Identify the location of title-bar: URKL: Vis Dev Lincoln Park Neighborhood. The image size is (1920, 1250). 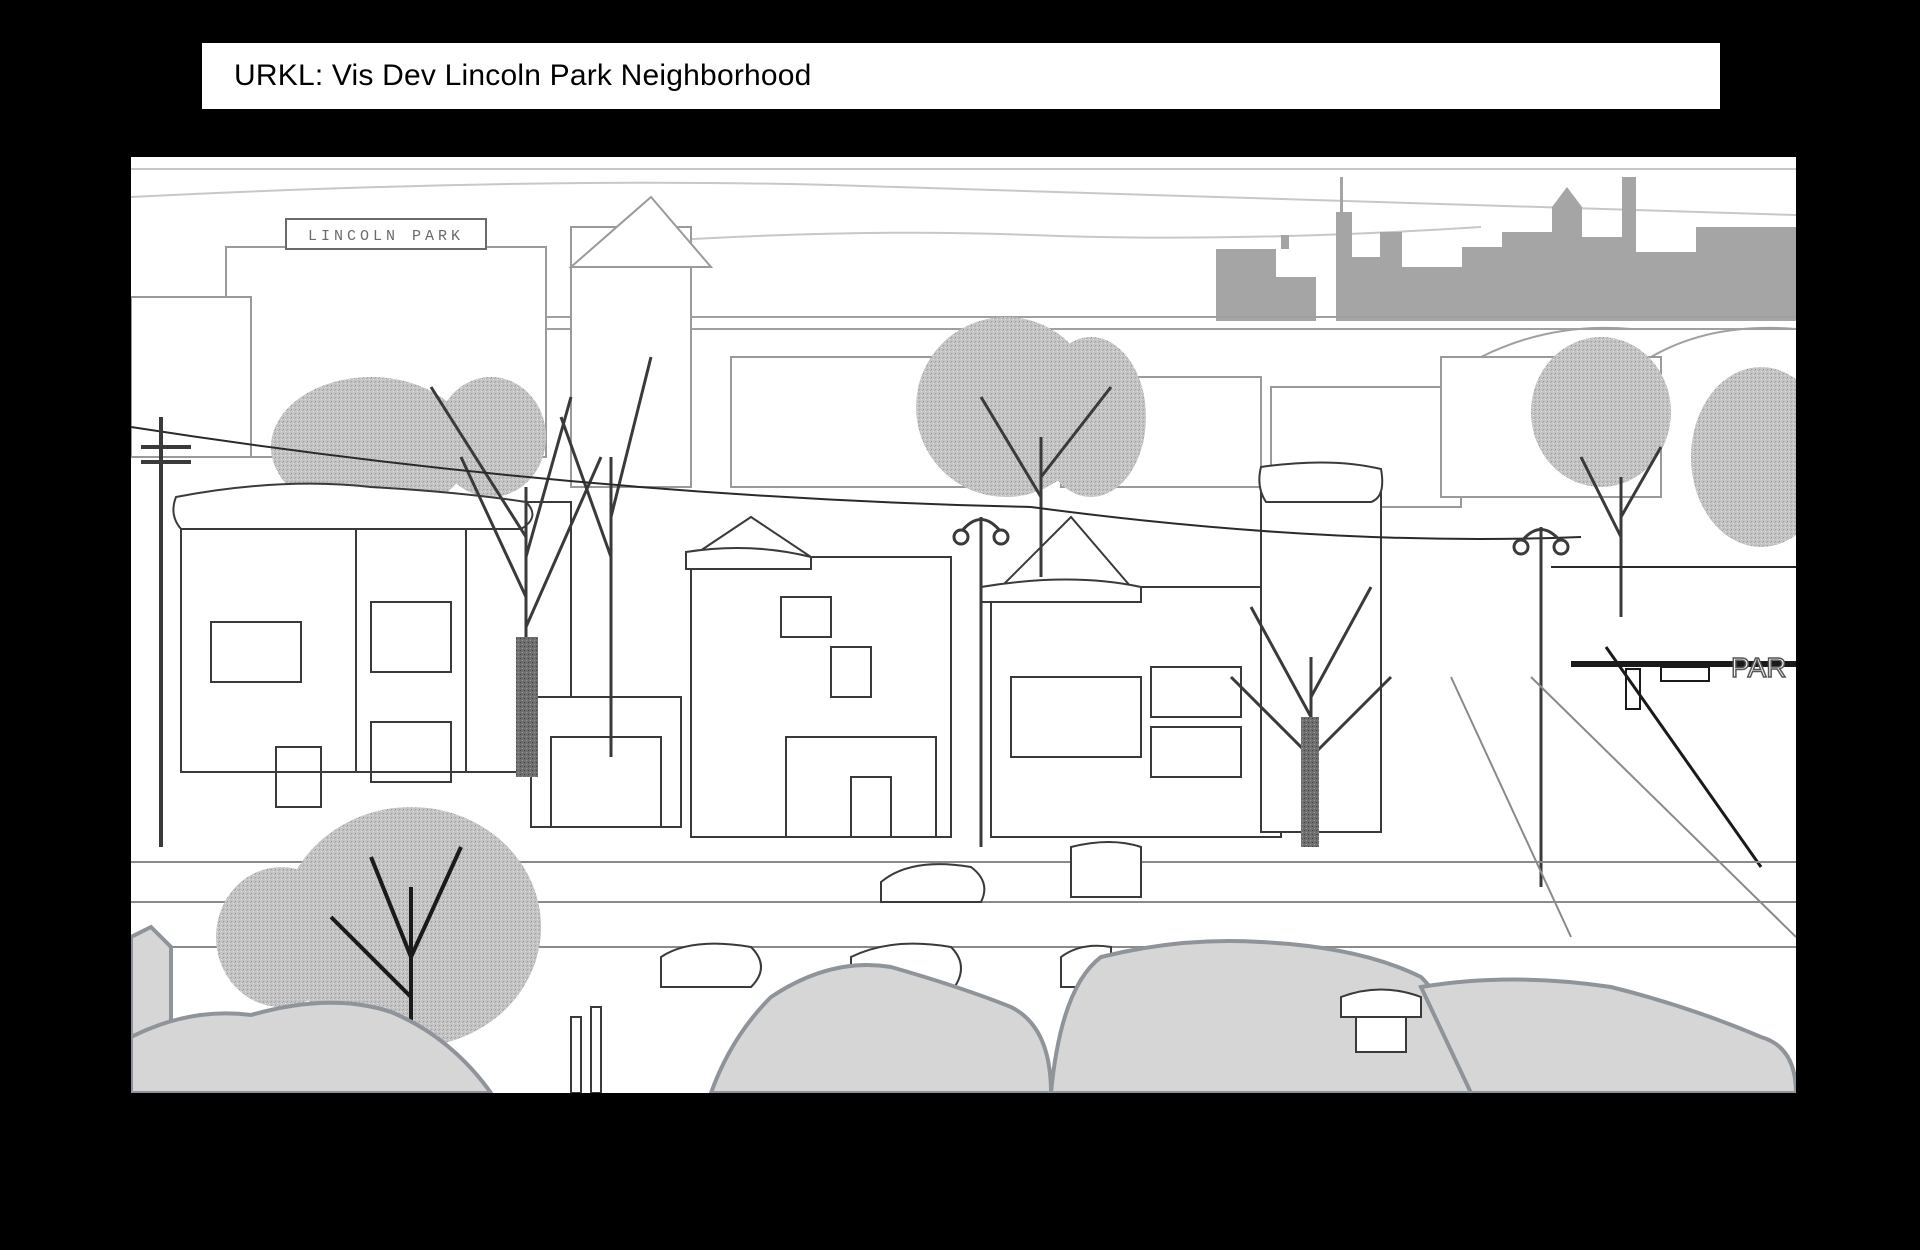
(961, 76).